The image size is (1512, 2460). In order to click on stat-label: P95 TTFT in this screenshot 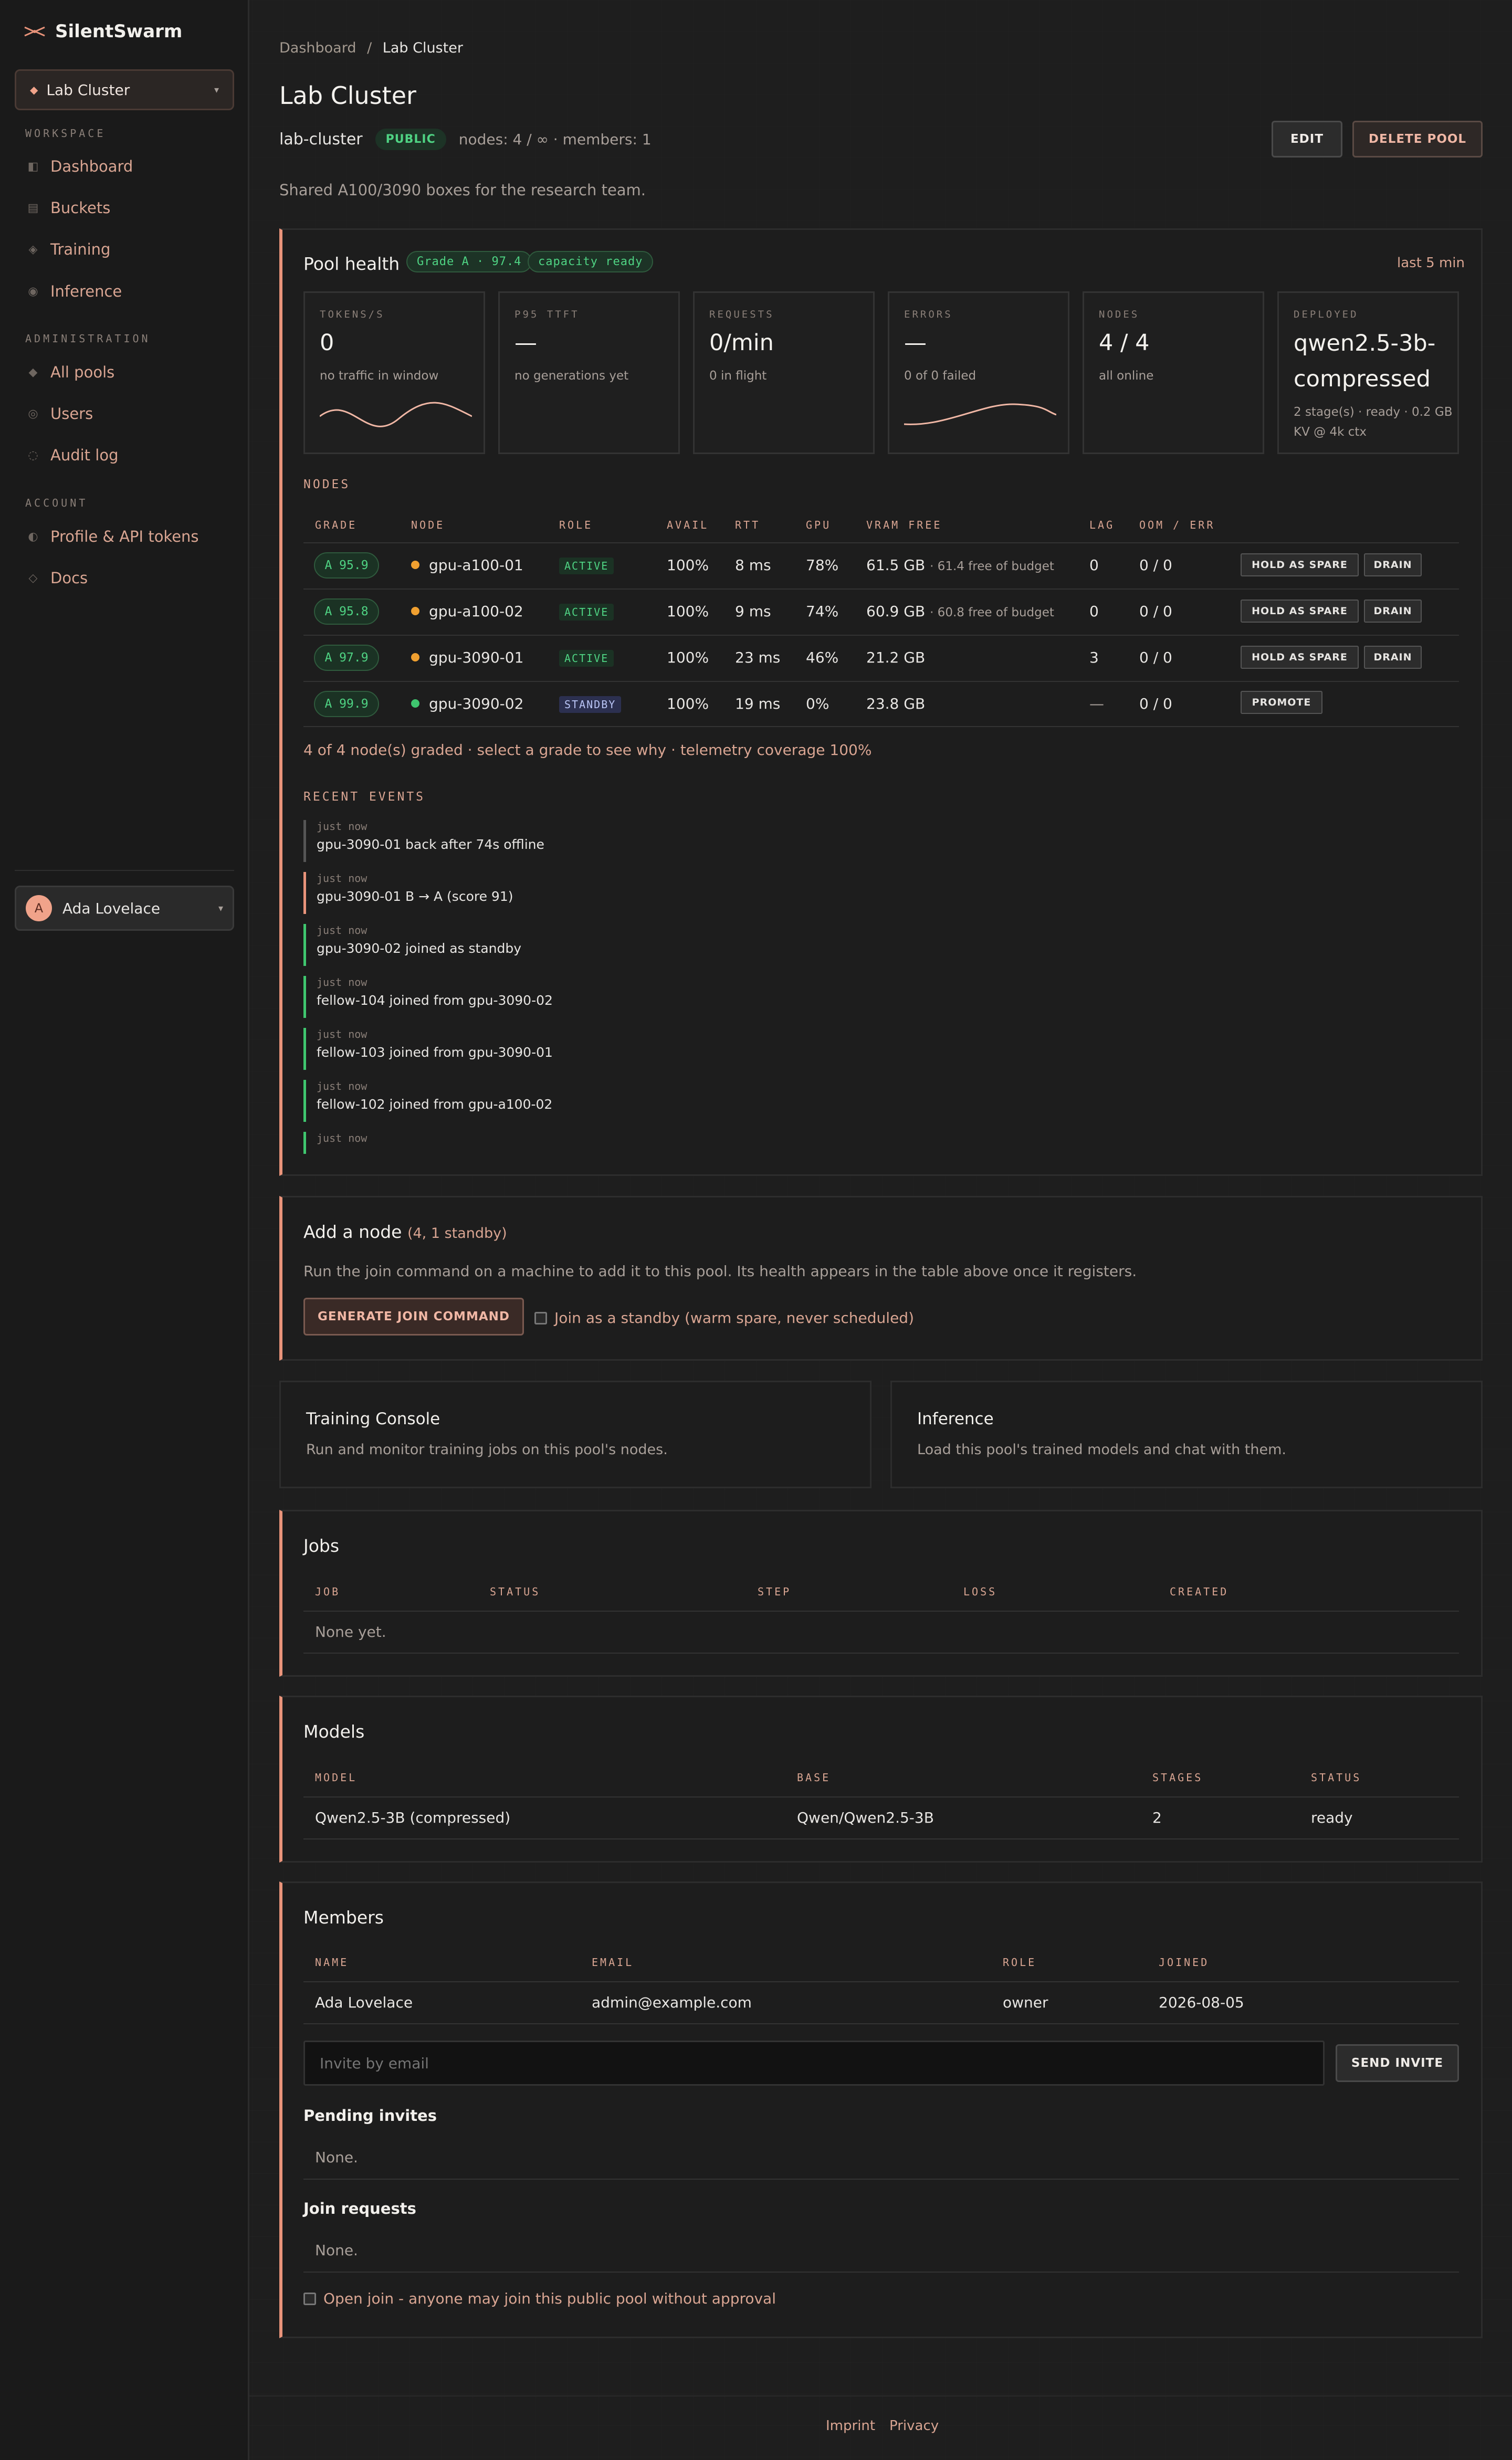, I will do `click(547, 314)`.